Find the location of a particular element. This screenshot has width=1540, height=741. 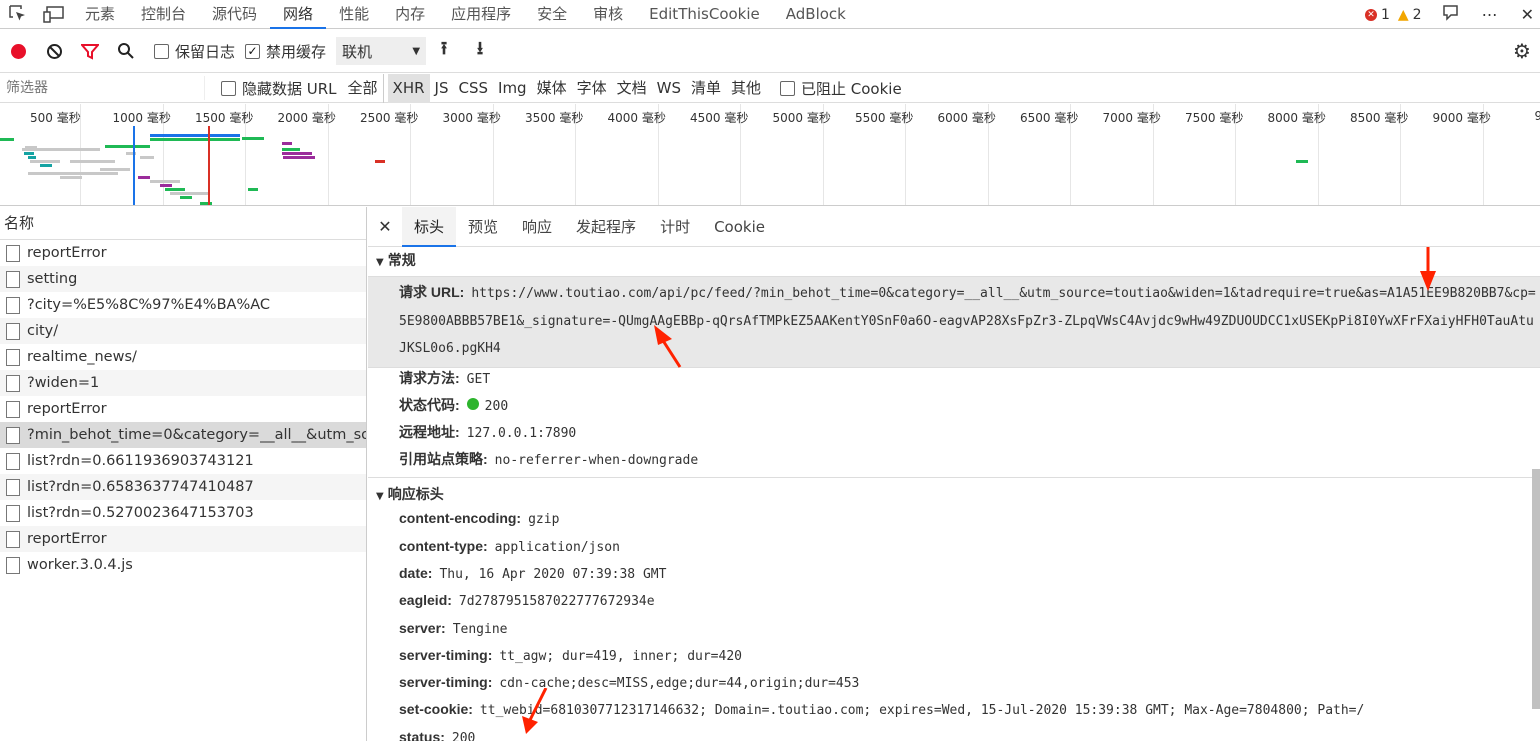

filter-input is located at coordinates (102, 88).